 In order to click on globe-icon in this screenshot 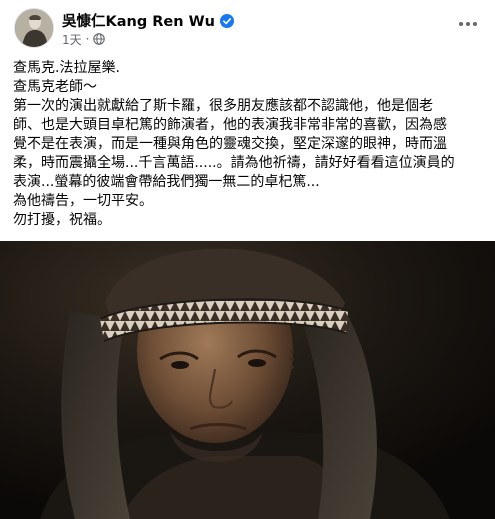, I will do `click(99, 39)`.